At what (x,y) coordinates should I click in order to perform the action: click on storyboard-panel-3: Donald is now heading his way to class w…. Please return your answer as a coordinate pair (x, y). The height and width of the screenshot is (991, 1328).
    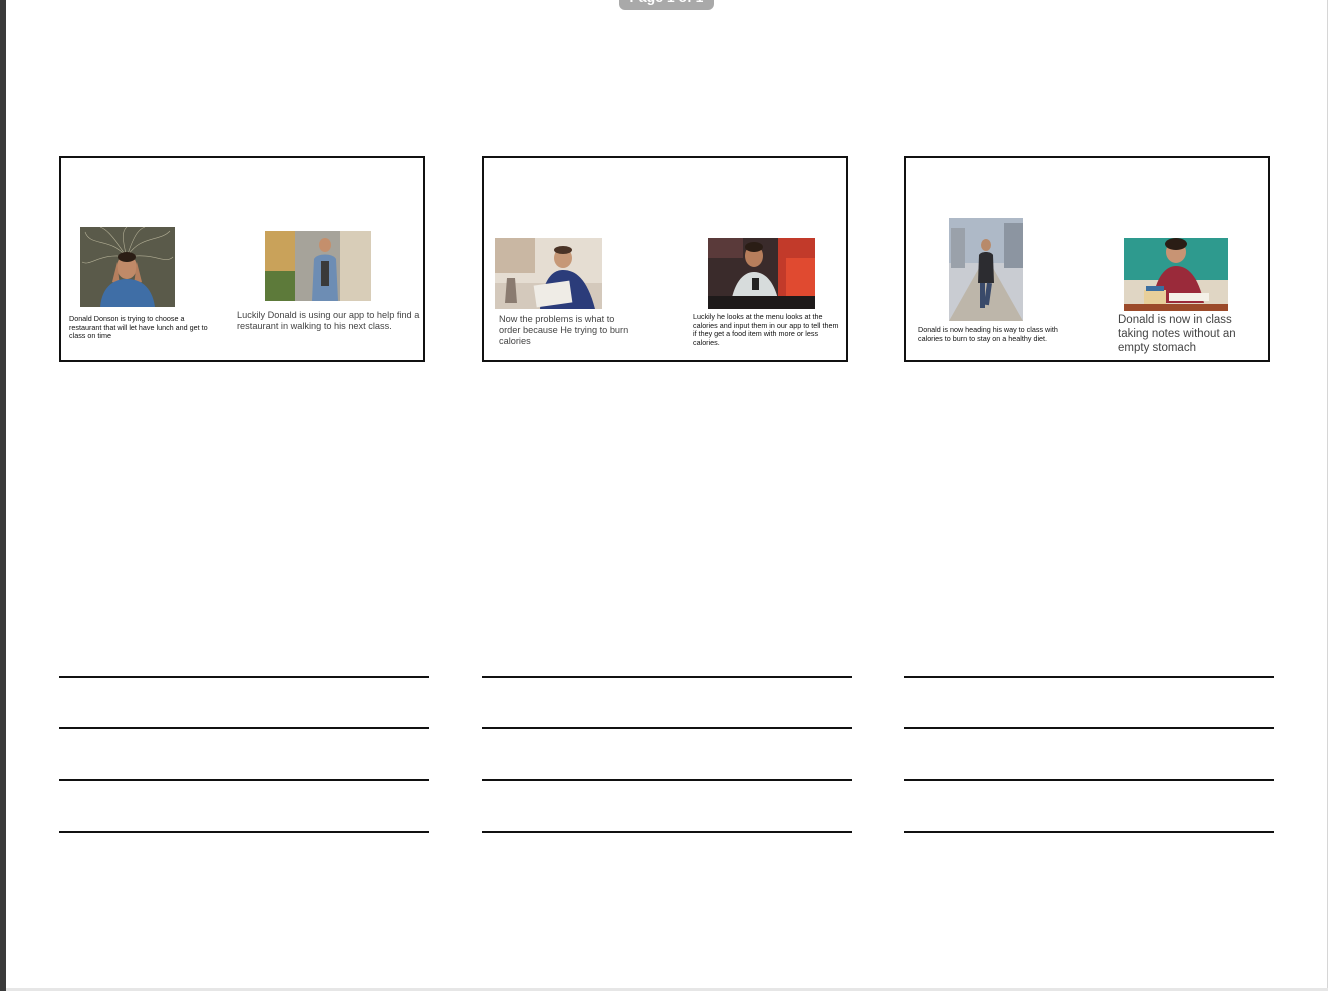
    Looking at the image, I should click on (1087, 259).